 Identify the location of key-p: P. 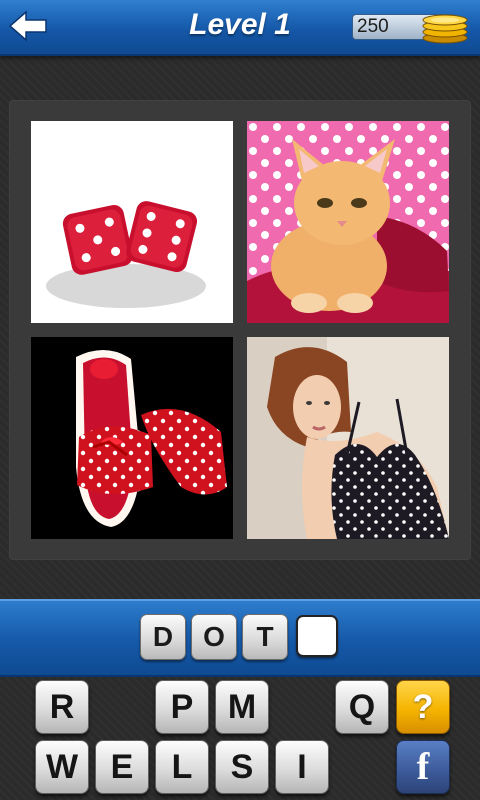
(182, 707).